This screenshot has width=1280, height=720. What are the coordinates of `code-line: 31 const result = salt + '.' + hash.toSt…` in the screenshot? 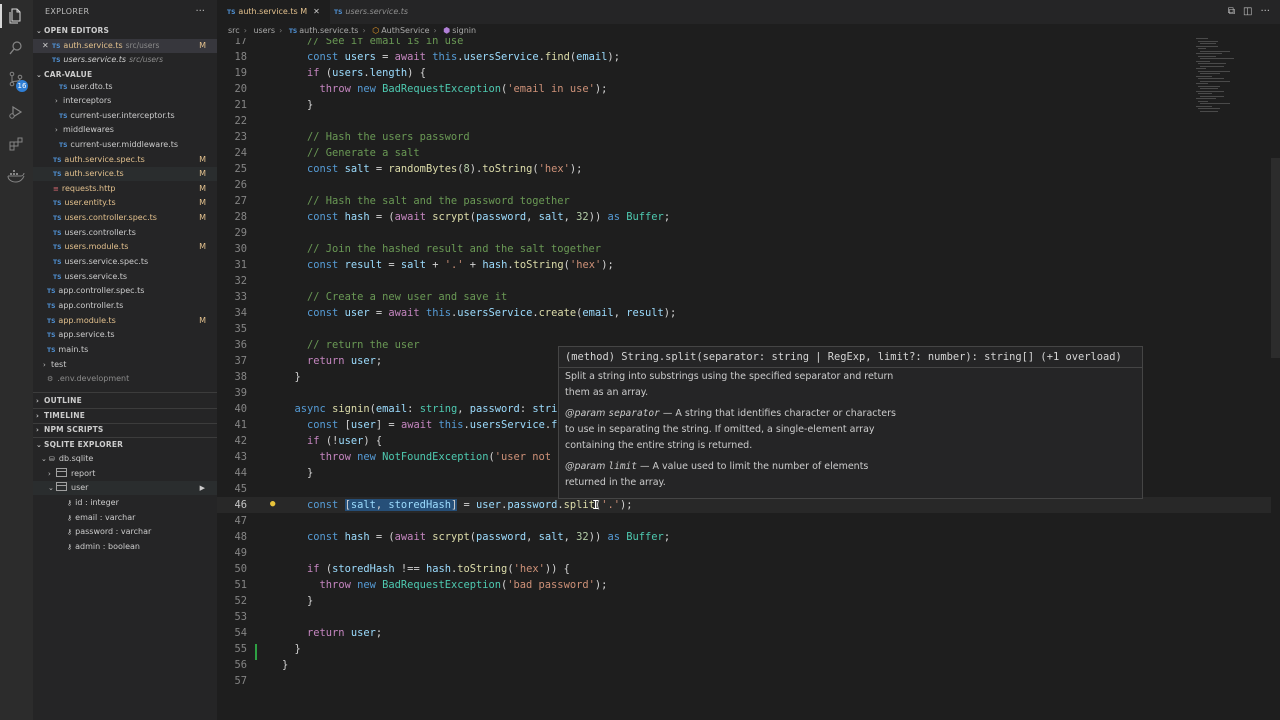 It's located at (748, 265).